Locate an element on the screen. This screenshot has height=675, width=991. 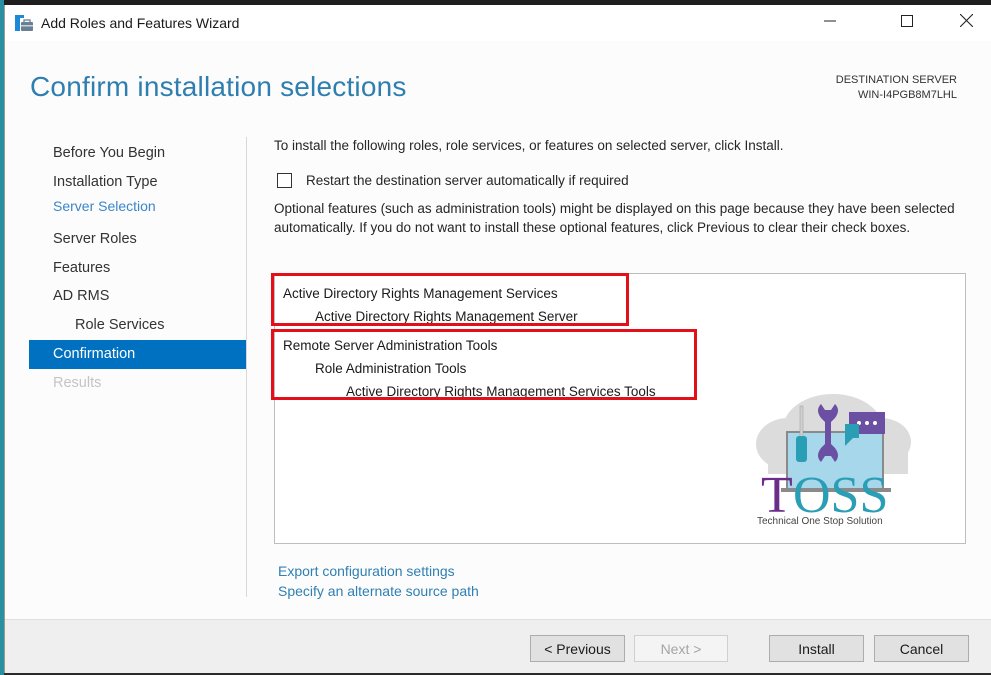
maximize-button is located at coordinates (907, 23).